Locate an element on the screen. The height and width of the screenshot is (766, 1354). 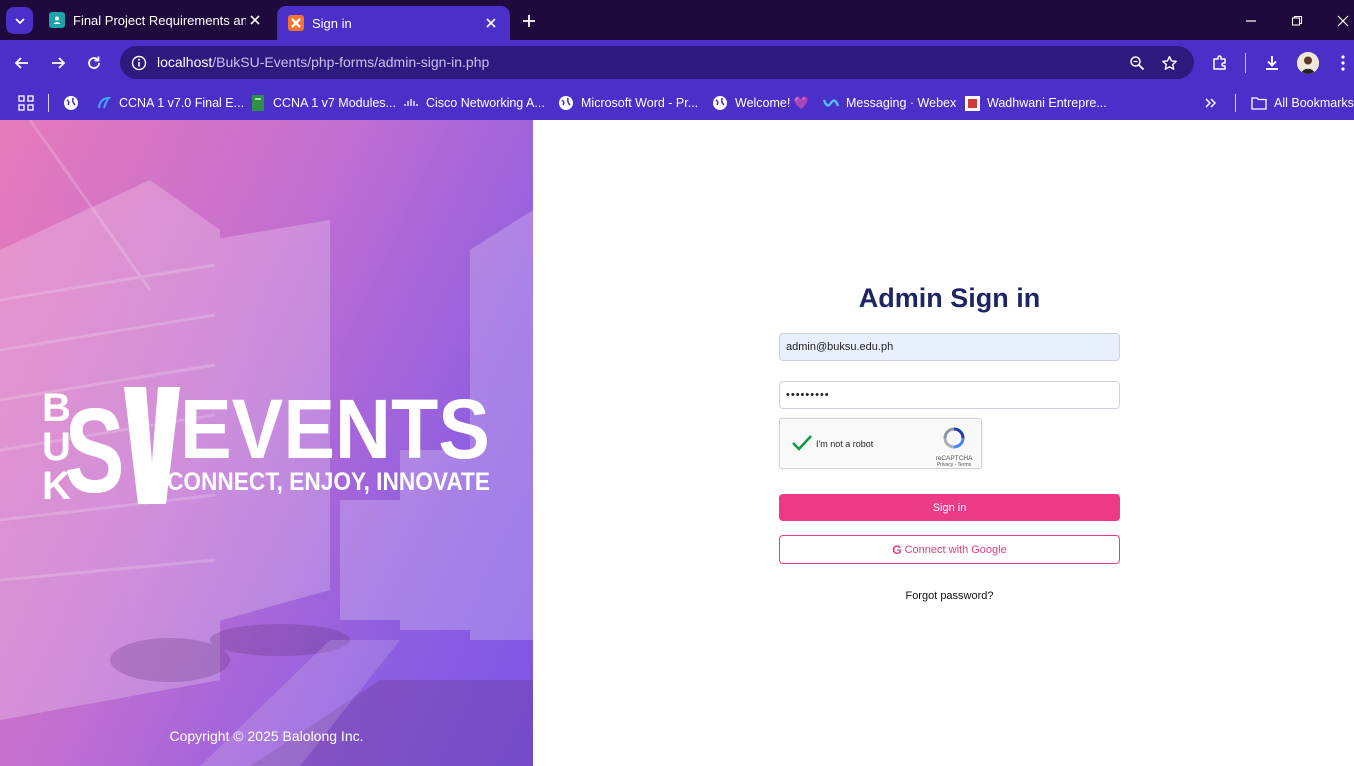
password-field: ••••••••• is located at coordinates (949, 395).